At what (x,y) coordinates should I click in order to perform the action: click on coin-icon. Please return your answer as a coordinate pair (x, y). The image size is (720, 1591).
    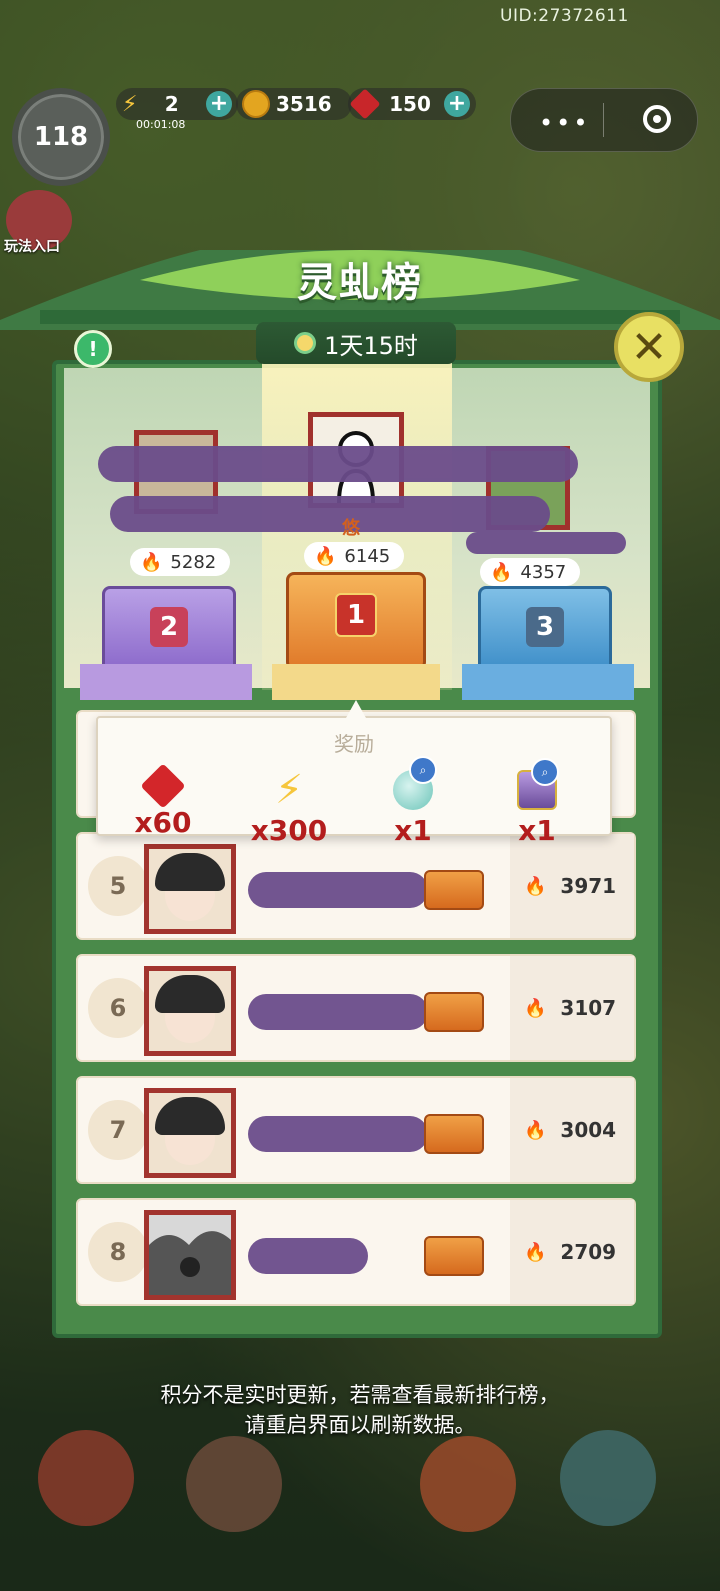
    Looking at the image, I should click on (256, 104).